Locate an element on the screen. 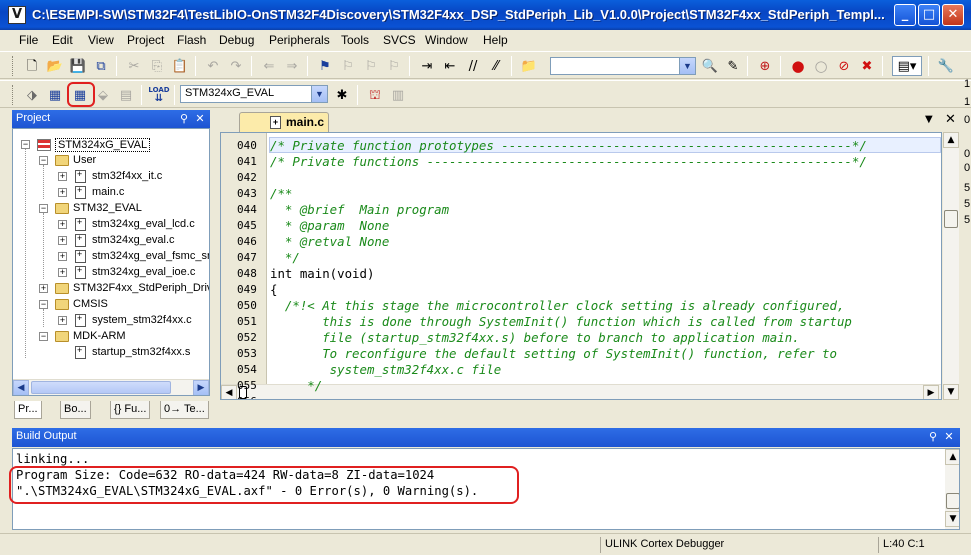 The width and height of the screenshot is (971, 555). menu-peripherals: Peripherals is located at coordinates (299, 40).